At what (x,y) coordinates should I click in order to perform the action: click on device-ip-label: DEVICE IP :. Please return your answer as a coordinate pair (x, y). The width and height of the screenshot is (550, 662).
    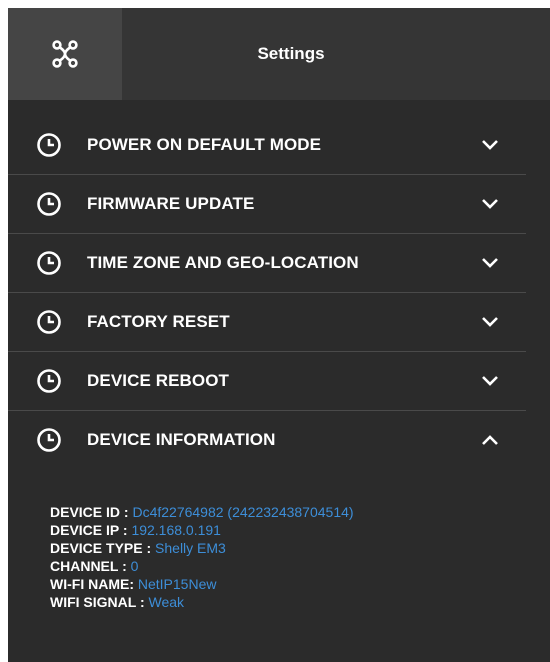
    Looking at the image, I should click on (89, 530).